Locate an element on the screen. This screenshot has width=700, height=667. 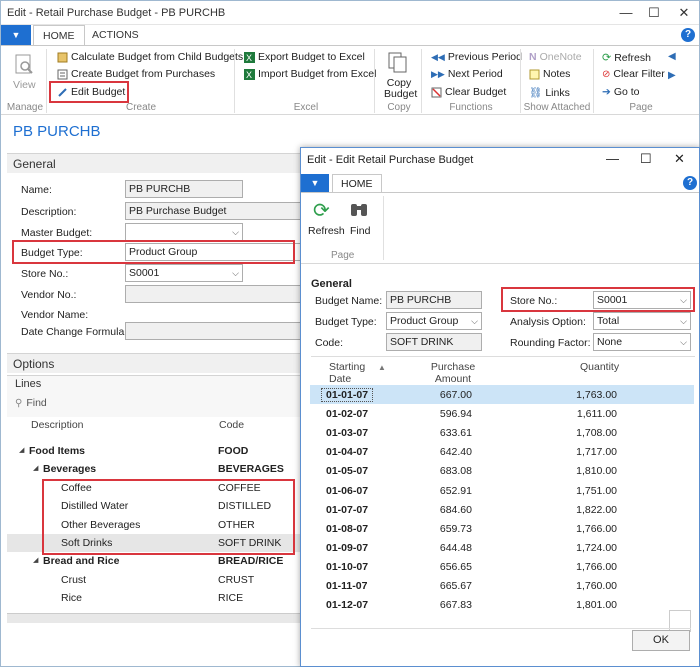
dialog-budget-type-select: Product Group ⌵ is located at coordinates (434, 321).